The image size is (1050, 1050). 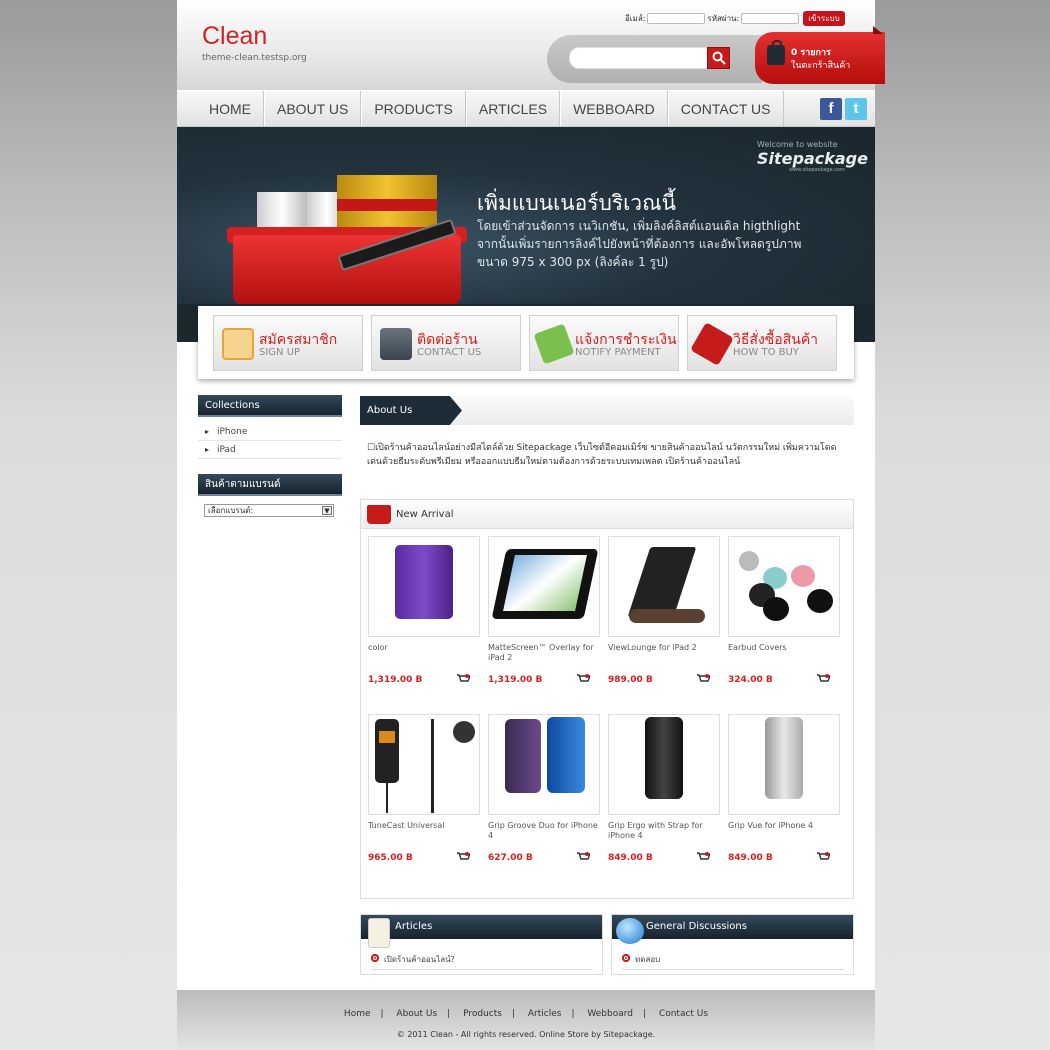 What do you see at coordinates (270, 432) in the screenshot?
I see `sidebar-item-iphone: iPhone` at bounding box center [270, 432].